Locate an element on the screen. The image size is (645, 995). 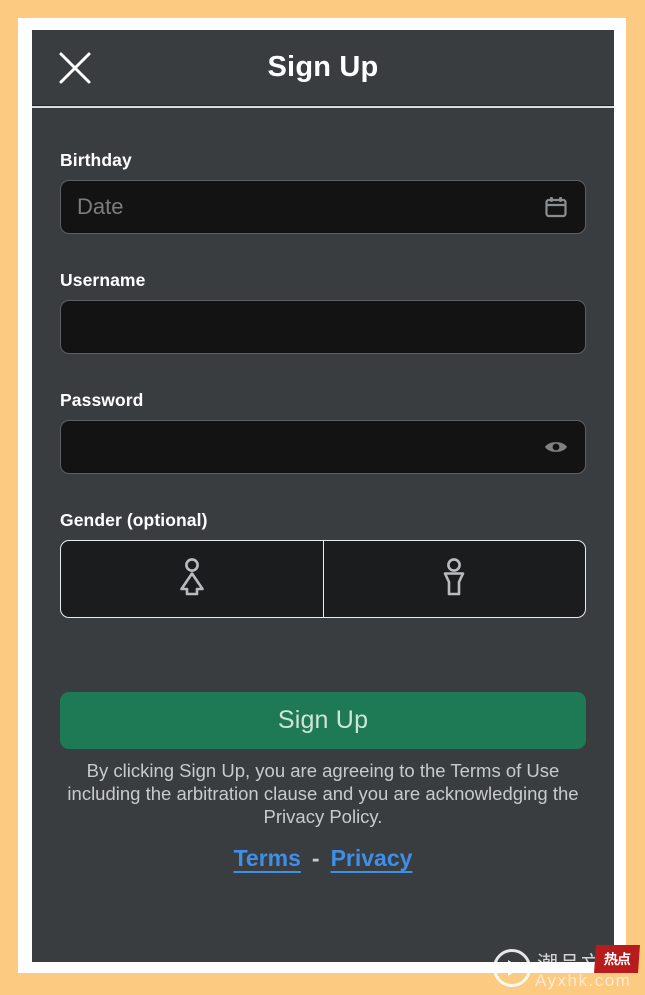
gender-selector is located at coordinates (323, 579).